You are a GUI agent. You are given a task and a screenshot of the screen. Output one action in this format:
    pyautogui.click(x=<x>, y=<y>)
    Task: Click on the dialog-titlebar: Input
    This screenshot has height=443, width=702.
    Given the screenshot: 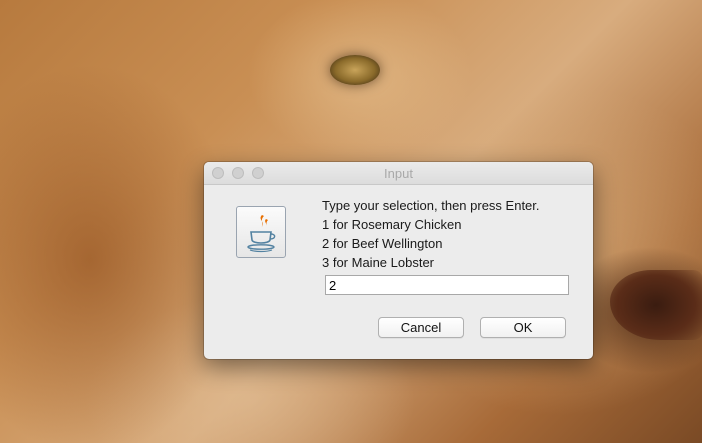 What is the action you would take?
    pyautogui.click(x=398, y=173)
    